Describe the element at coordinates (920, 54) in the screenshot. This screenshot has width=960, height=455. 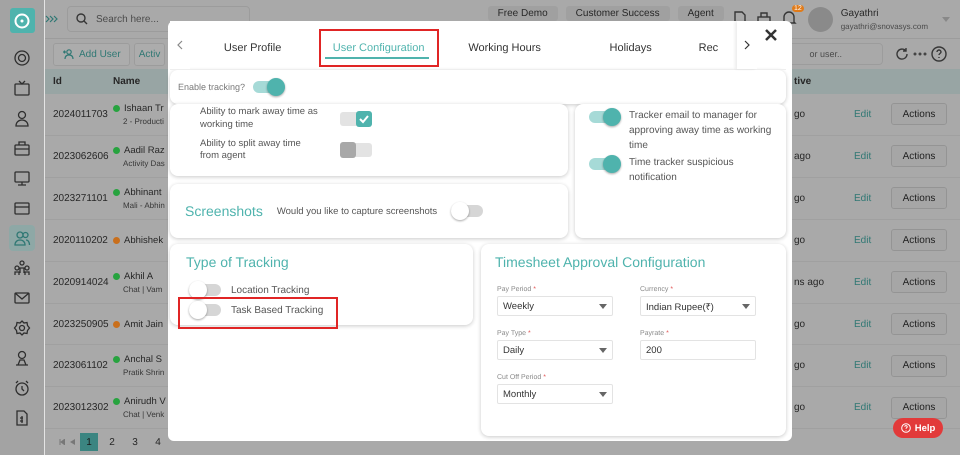
I see `more-icon` at that location.